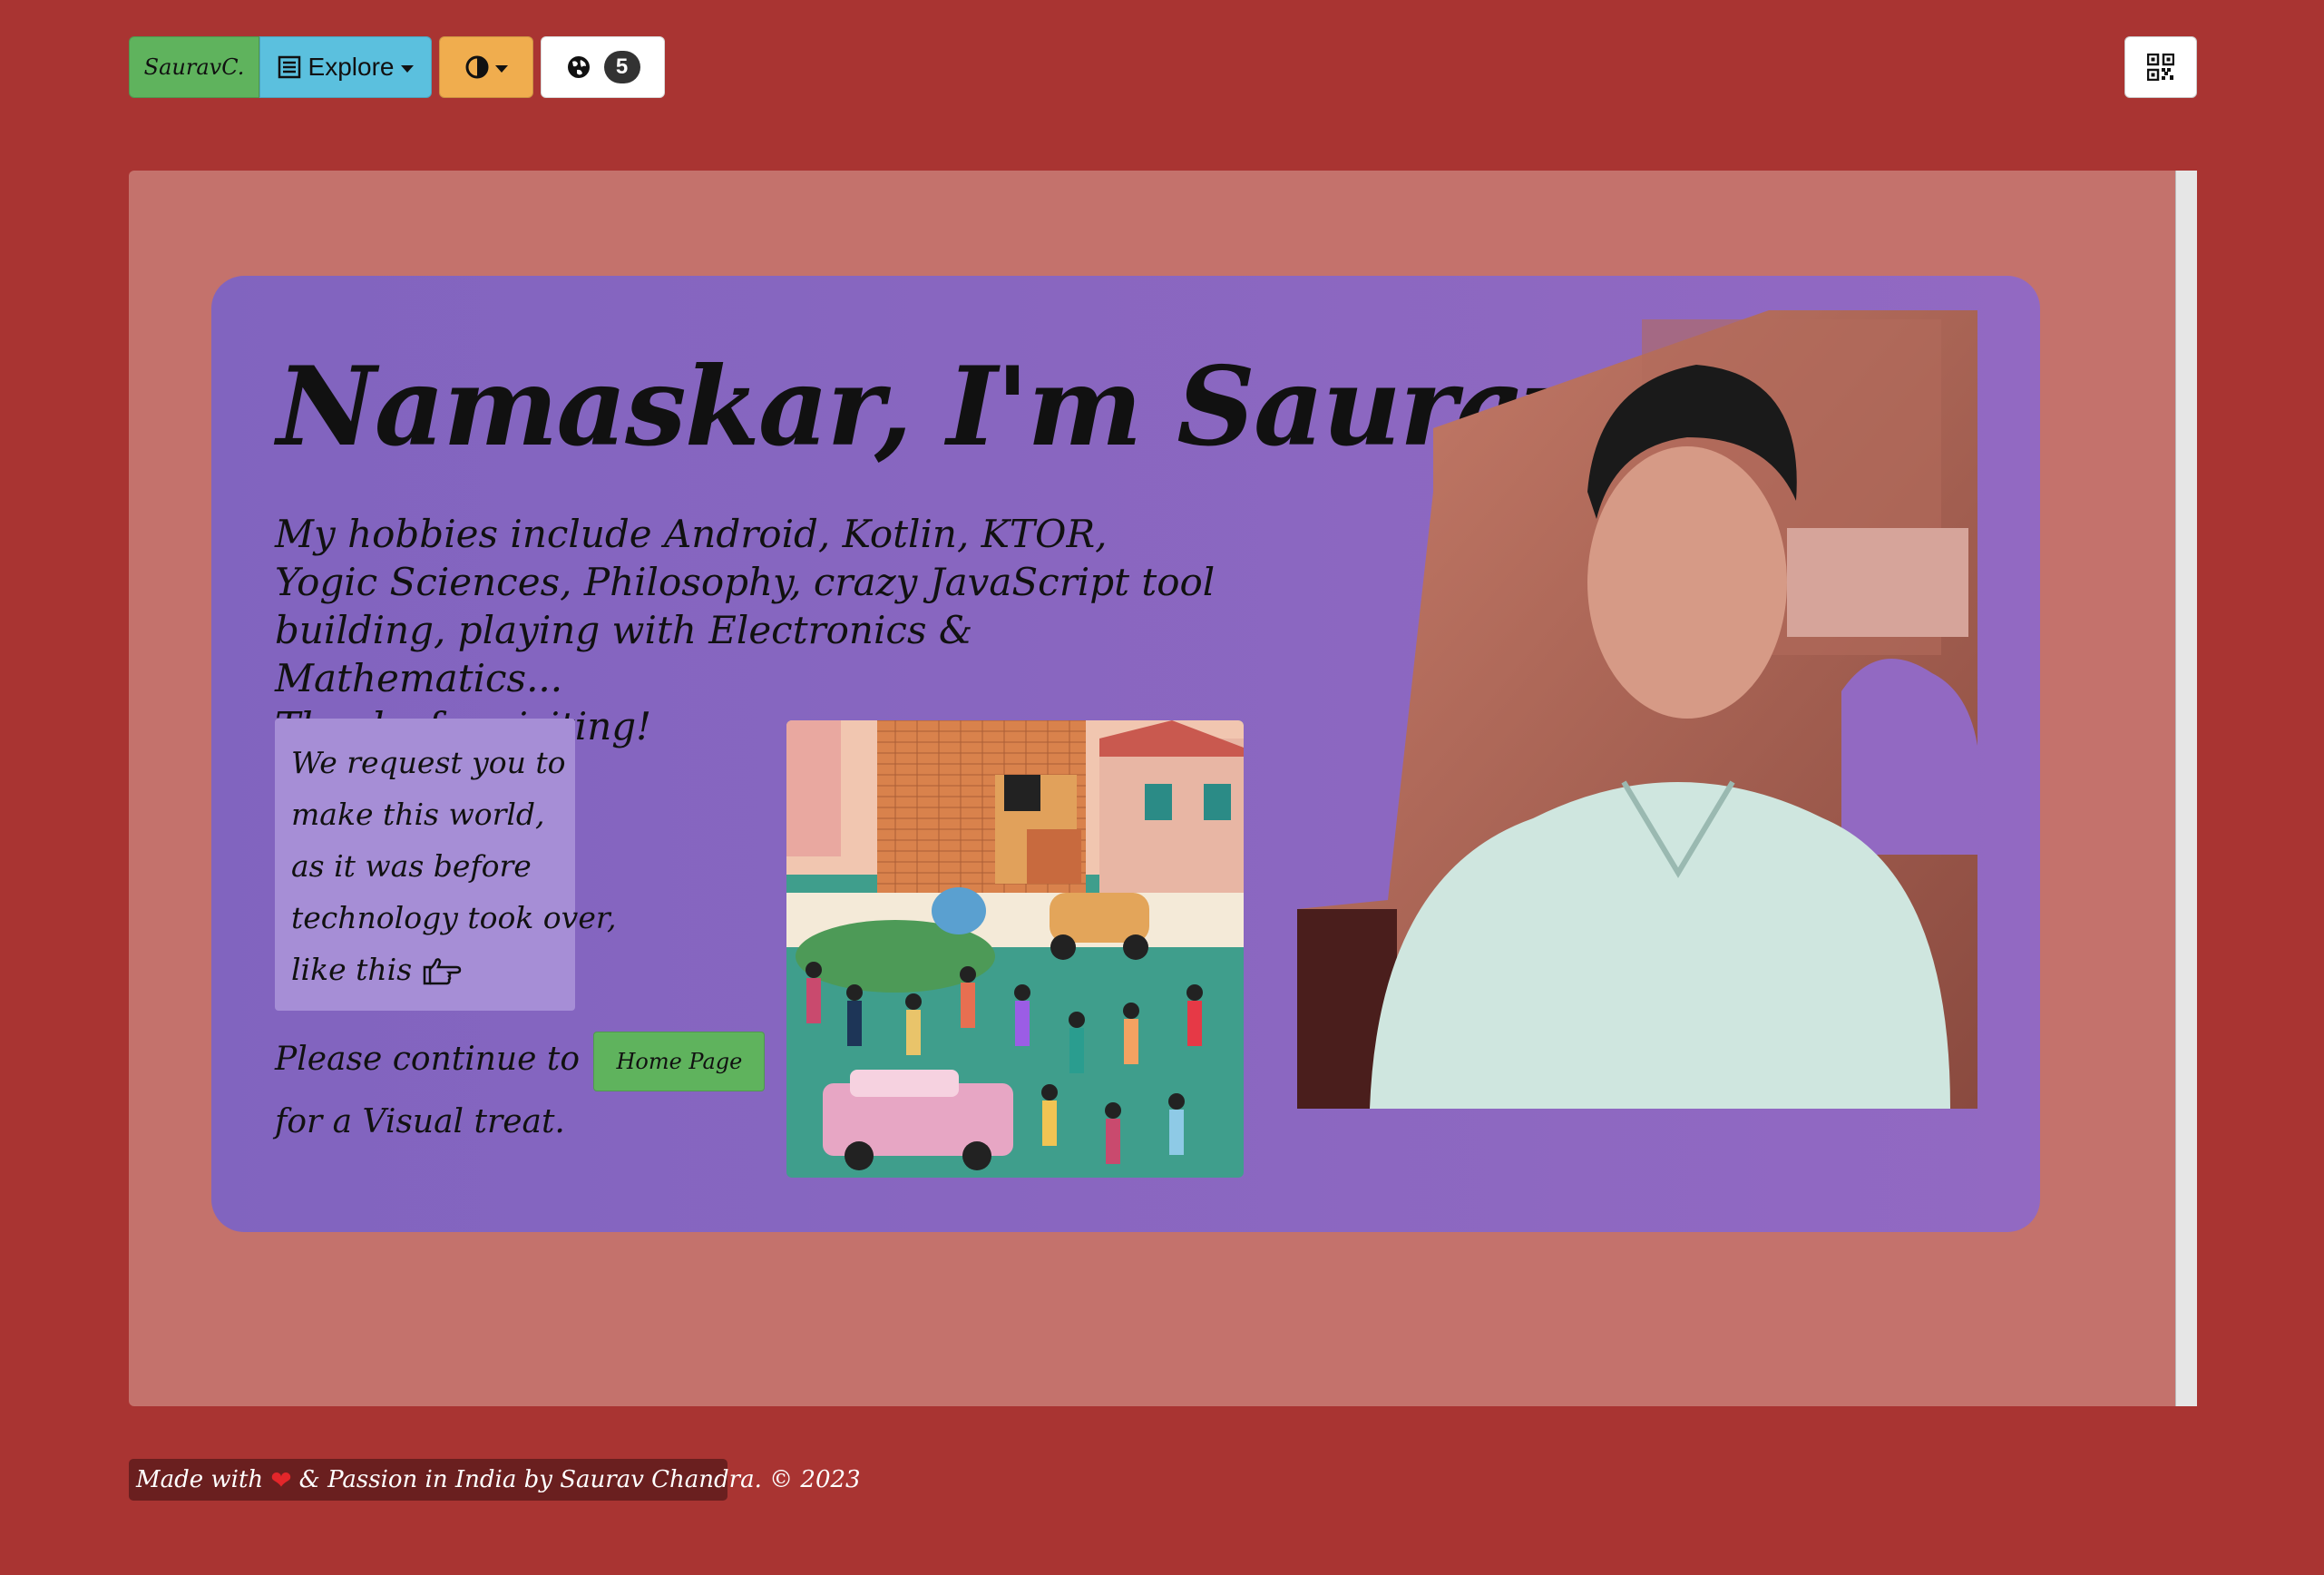  What do you see at coordinates (418, 814) in the screenshot?
I see `quote-line: make this world,` at bounding box center [418, 814].